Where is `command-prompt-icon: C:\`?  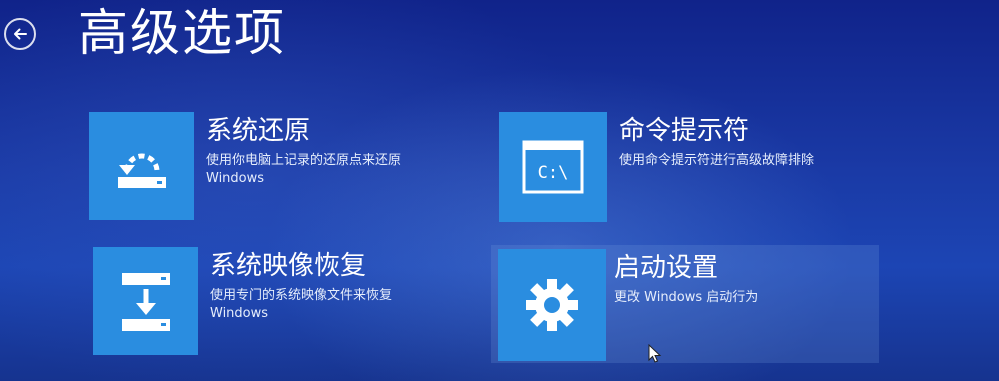 command-prompt-icon: C:\ is located at coordinates (553, 167).